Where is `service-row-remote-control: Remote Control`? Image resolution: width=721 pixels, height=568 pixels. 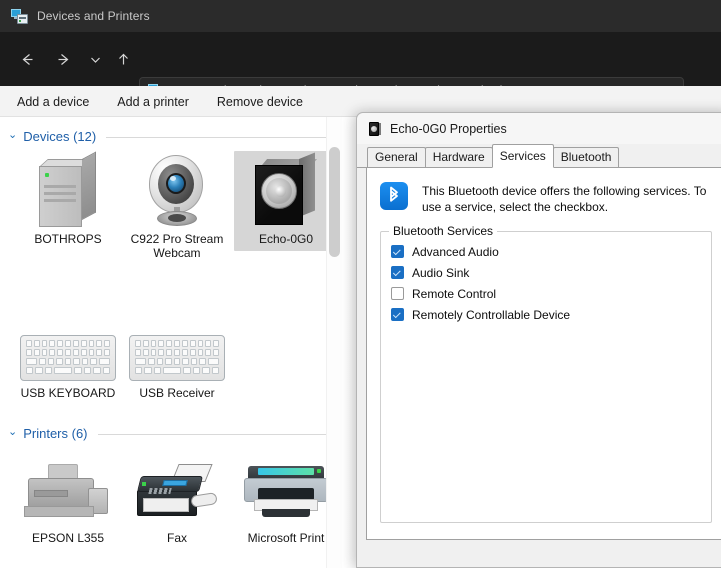
service-row-remote-control: Remote Control is located at coordinates (546, 293).